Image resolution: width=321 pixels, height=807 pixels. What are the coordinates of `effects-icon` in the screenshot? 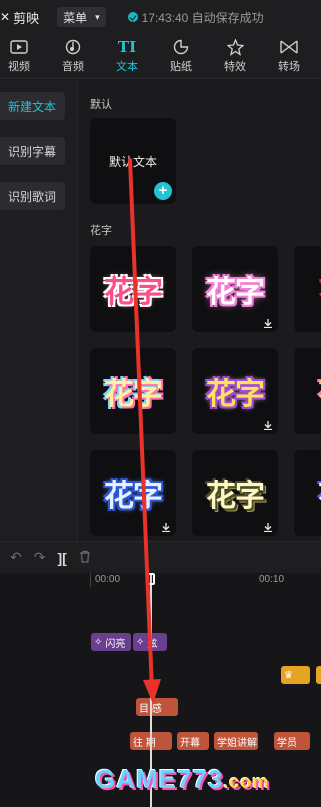 It's located at (235, 47).